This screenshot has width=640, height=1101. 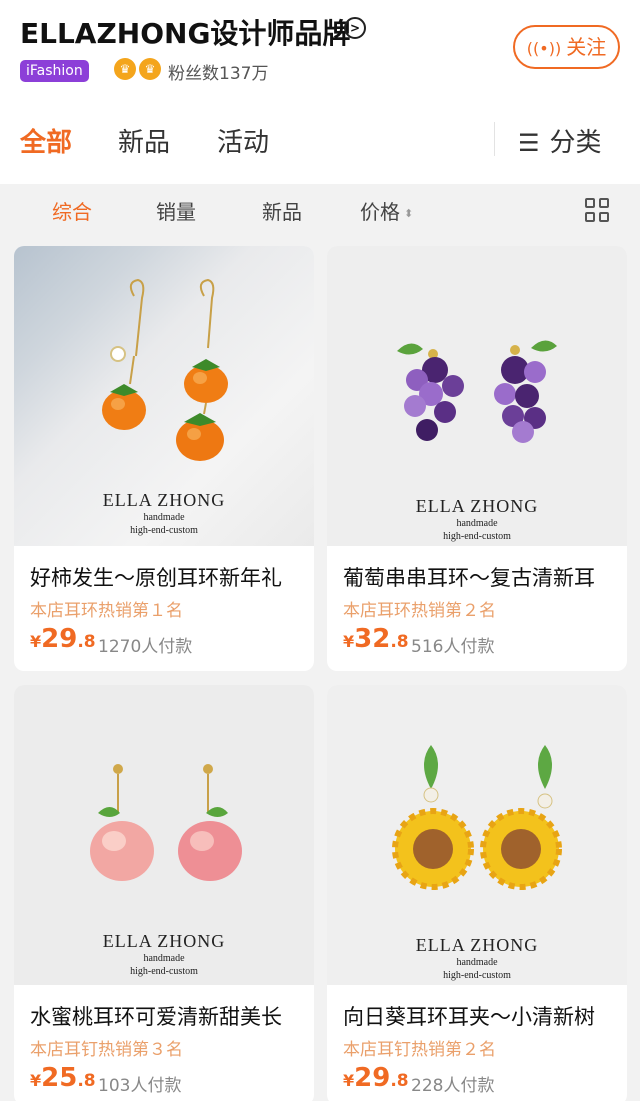 I want to click on category-button: ☰ 分类, so click(x=560, y=140).